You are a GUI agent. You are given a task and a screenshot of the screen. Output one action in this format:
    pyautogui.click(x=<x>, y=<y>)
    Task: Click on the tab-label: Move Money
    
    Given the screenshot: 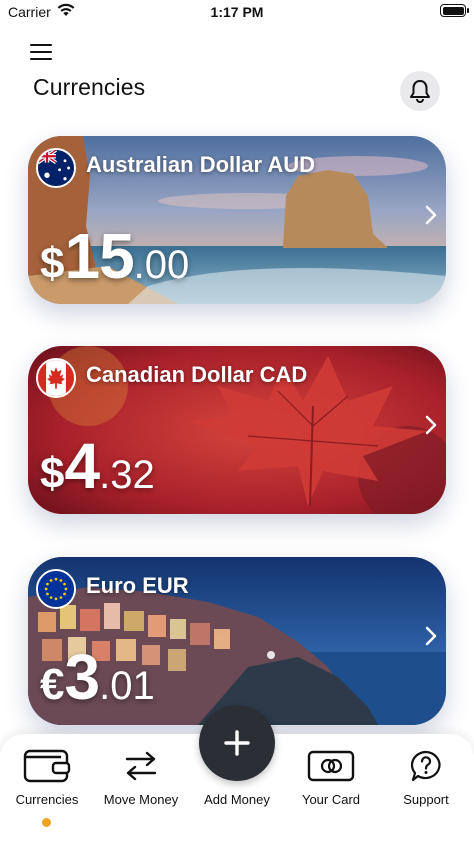 What is the action you would take?
    pyautogui.click(x=141, y=799)
    